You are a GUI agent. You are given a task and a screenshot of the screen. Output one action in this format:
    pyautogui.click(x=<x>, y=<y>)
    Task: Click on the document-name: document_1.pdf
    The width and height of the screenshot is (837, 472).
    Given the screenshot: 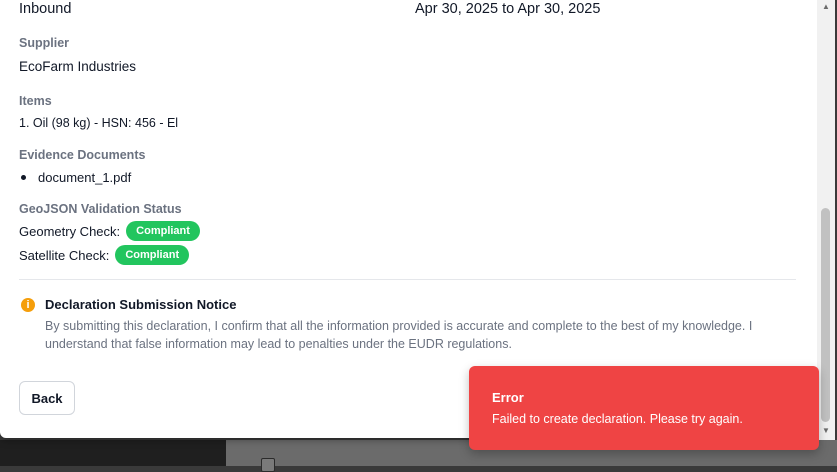 What is the action you would take?
    pyautogui.click(x=84, y=177)
    